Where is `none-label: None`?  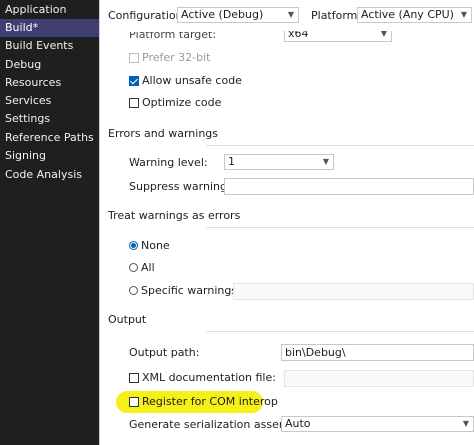 none-label: None is located at coordinates (155, 245).